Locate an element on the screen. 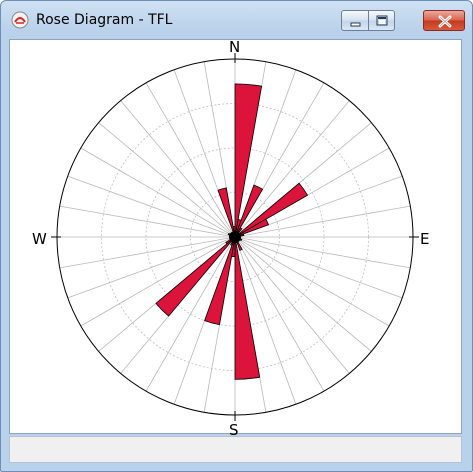 The image size is (473, 472). window-title: Rose Diagram - TFL is located at coordinates (104, 20).